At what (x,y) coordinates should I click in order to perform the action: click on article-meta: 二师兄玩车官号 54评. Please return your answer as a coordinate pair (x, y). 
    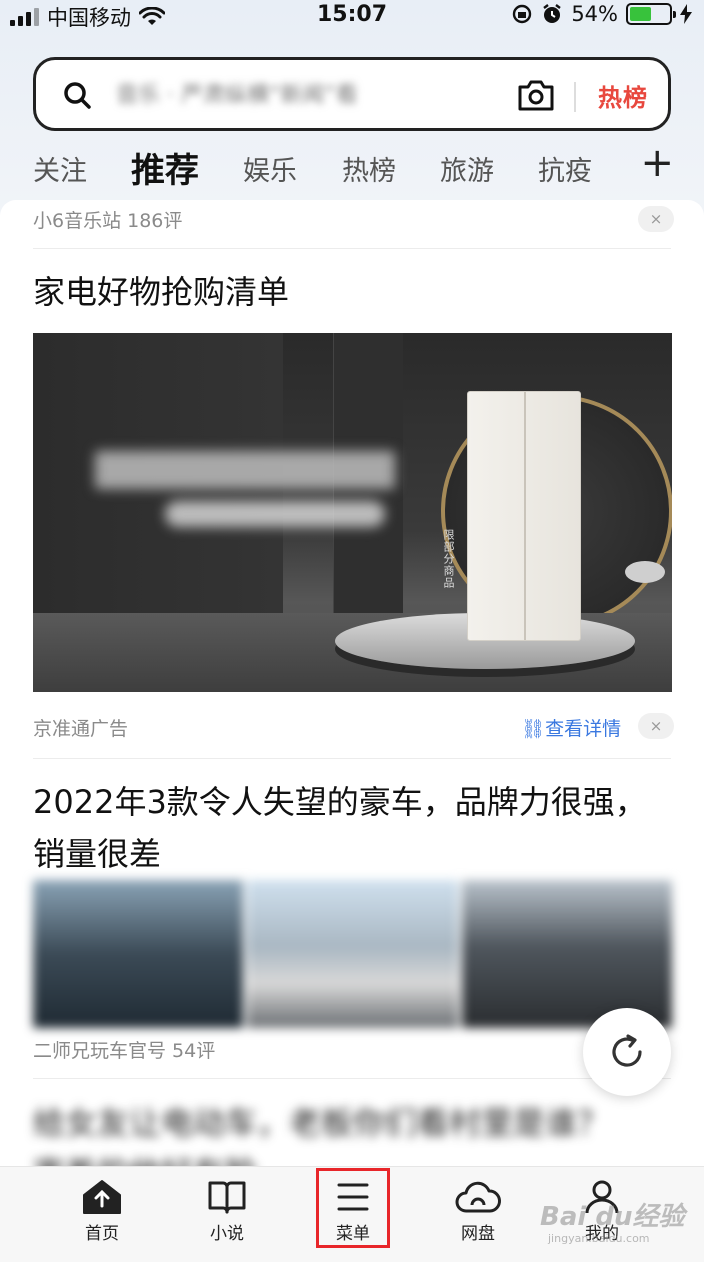
    Looking at the image, I should click on (124, 1051).